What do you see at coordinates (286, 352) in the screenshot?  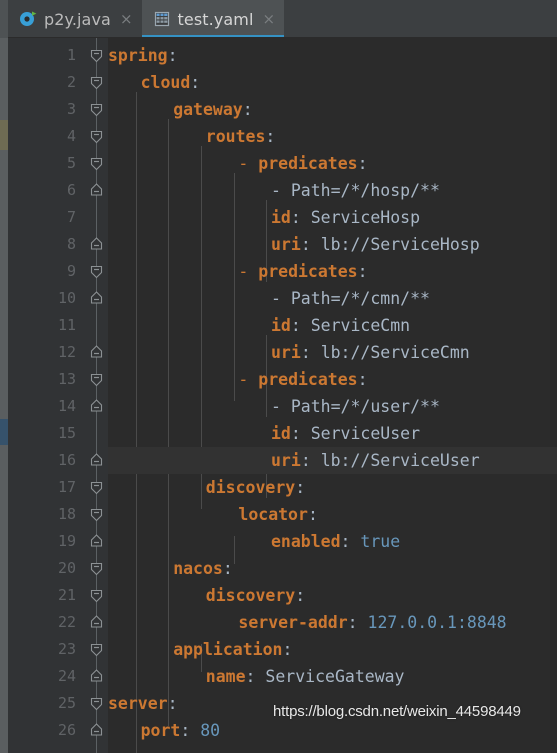 I see `code-token: uri` at bounding box center [286, 352].